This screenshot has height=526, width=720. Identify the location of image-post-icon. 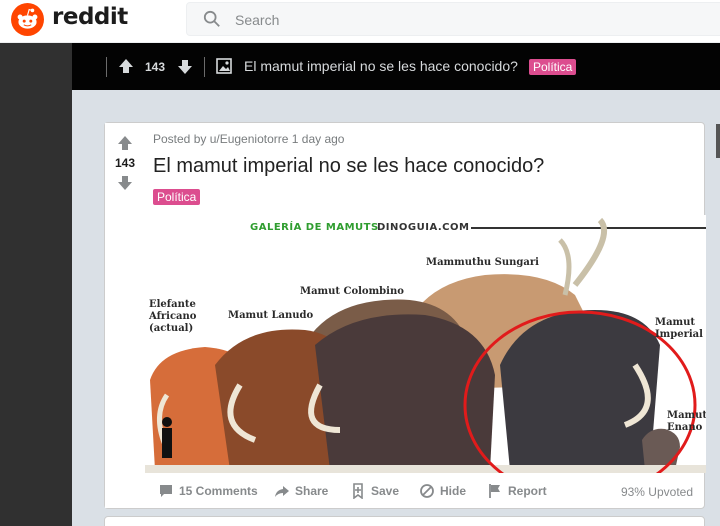
(224, 66).